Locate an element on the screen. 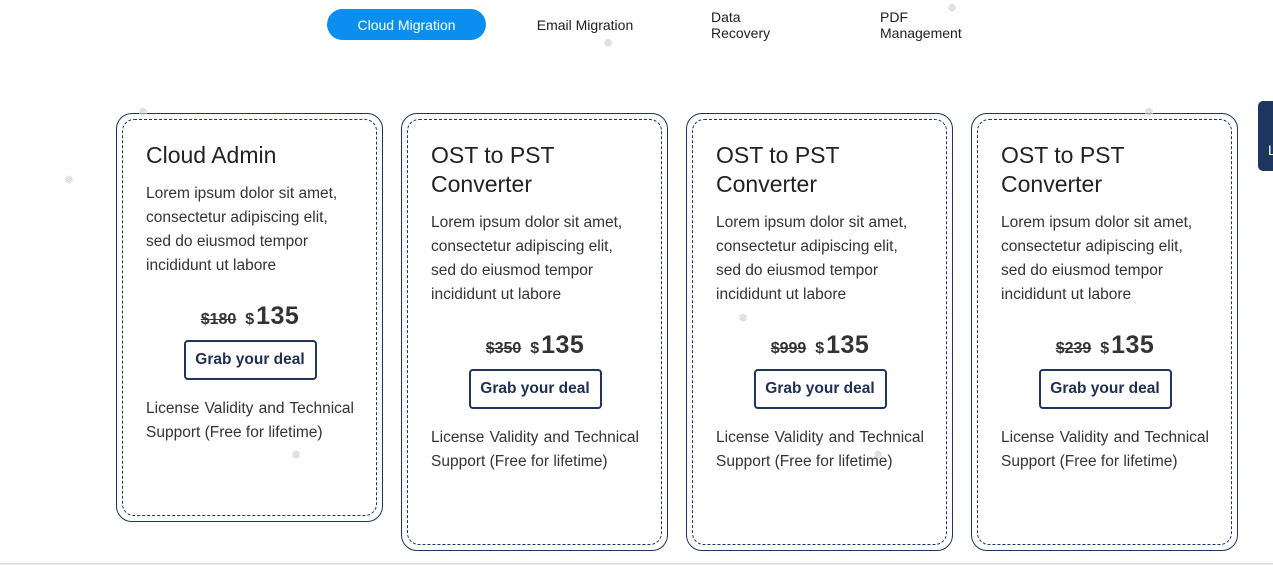 This screenshot has width=1273, height=565. price-row: $350 $135 is located at coordinates (535, 347).